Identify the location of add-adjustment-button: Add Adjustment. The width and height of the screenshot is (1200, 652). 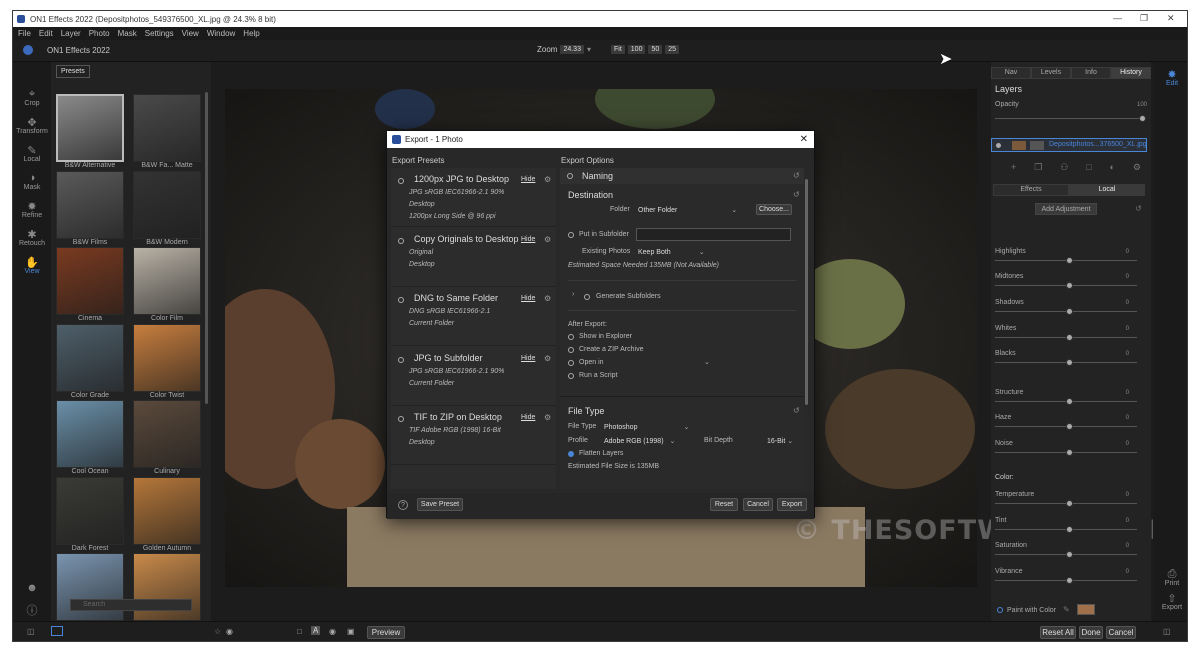
(1066, 209).